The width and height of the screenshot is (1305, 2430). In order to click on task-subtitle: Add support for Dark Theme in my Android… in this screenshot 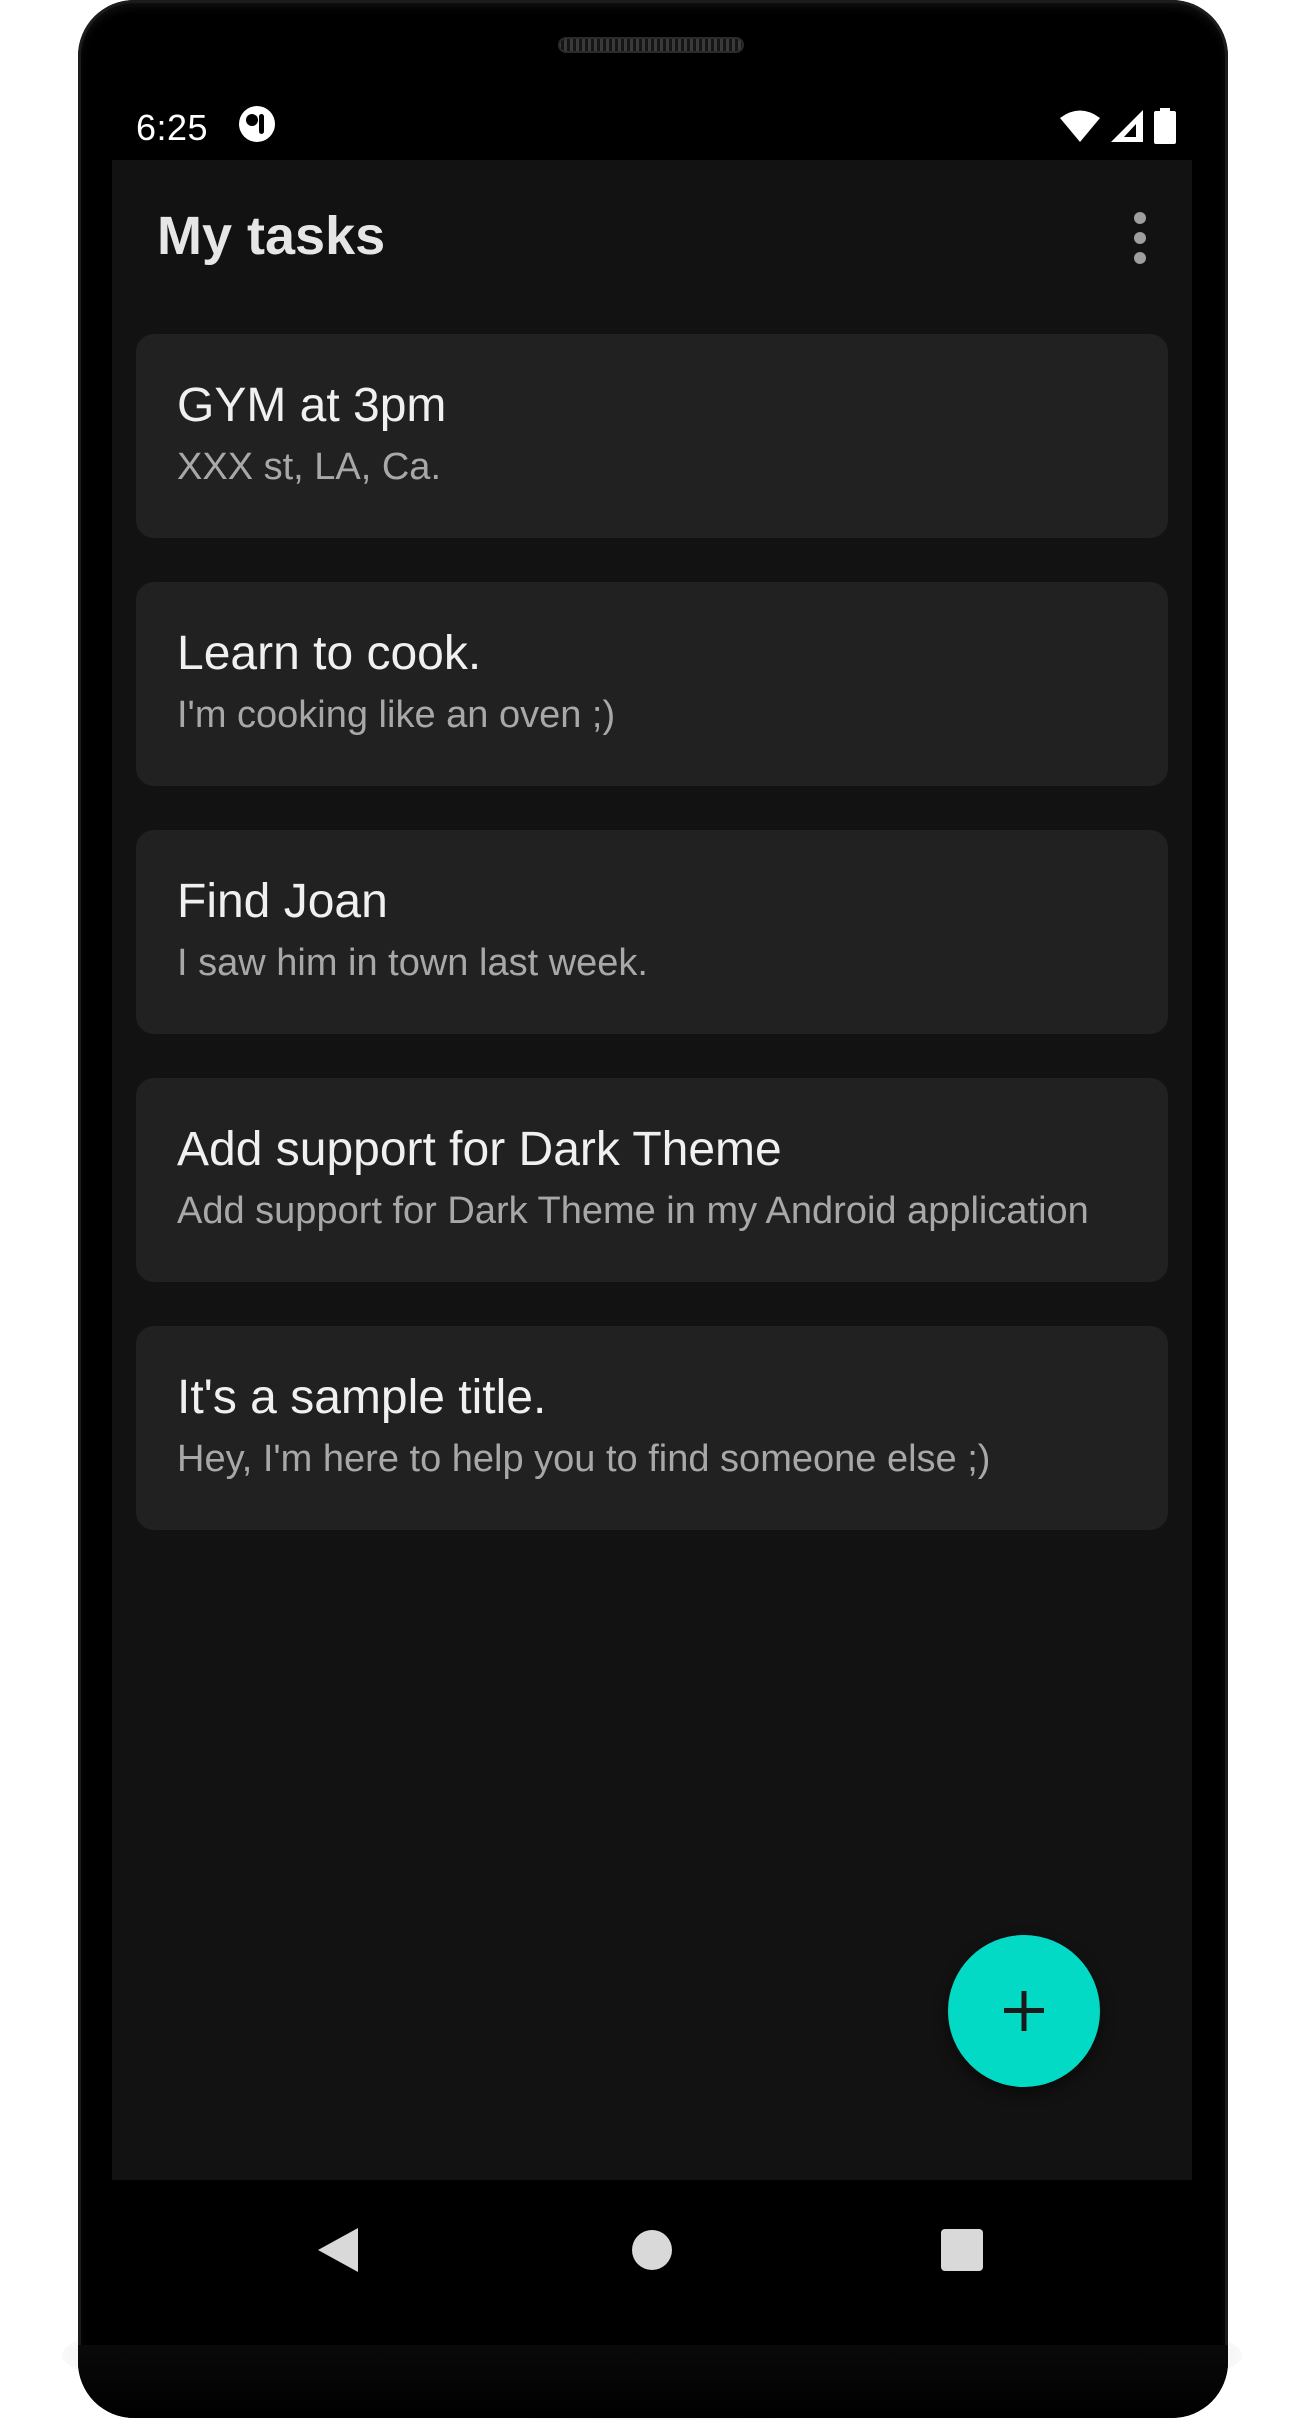, I will do `click(633, 1211)`.